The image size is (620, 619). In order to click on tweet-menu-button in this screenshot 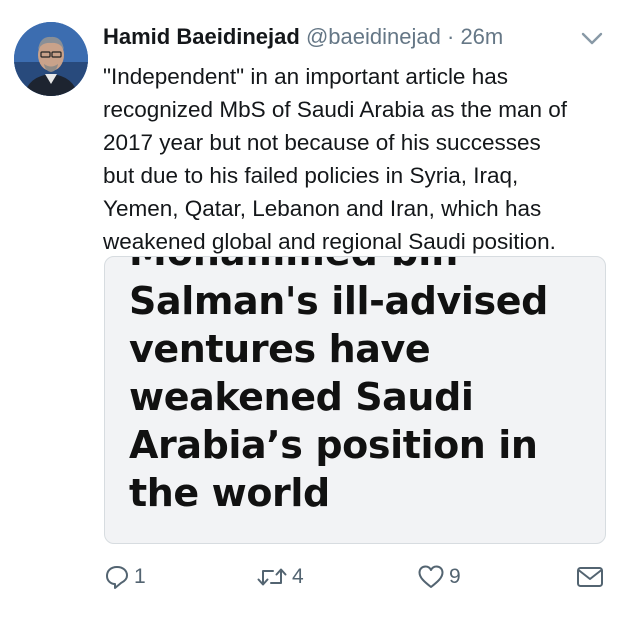, I will do `click(592, 38)`.